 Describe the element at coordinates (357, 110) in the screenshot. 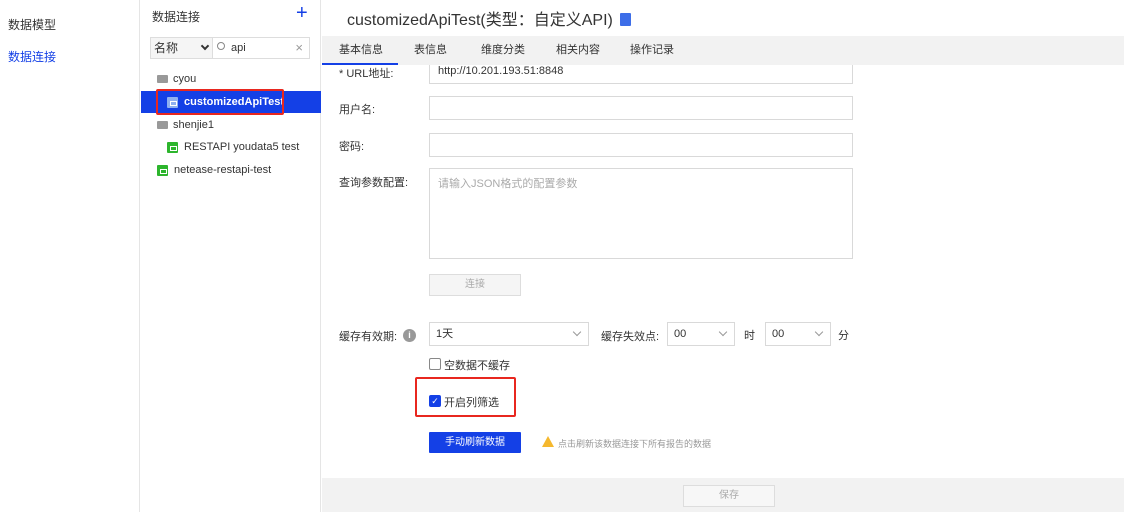

I see `username-label: 用户名:` at that location.